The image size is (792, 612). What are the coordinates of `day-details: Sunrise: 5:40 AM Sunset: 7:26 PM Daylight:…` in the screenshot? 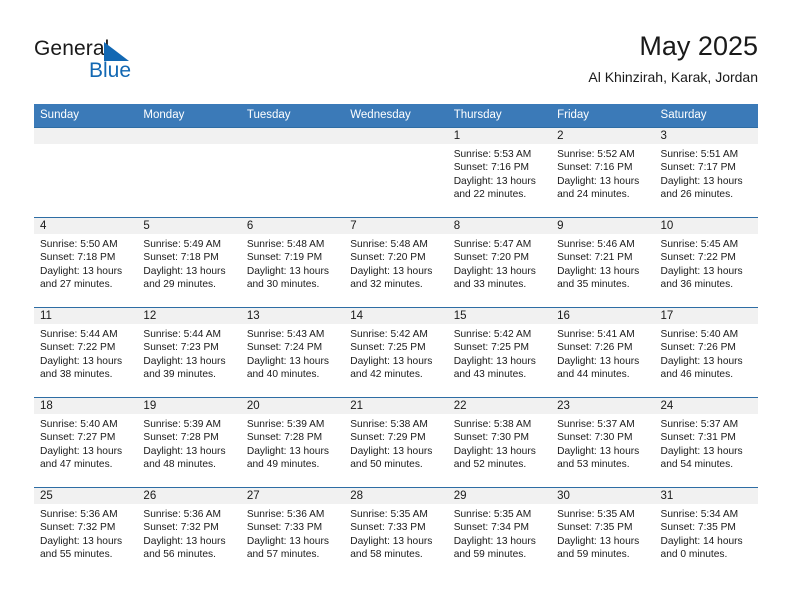 It's located at (706, 352).